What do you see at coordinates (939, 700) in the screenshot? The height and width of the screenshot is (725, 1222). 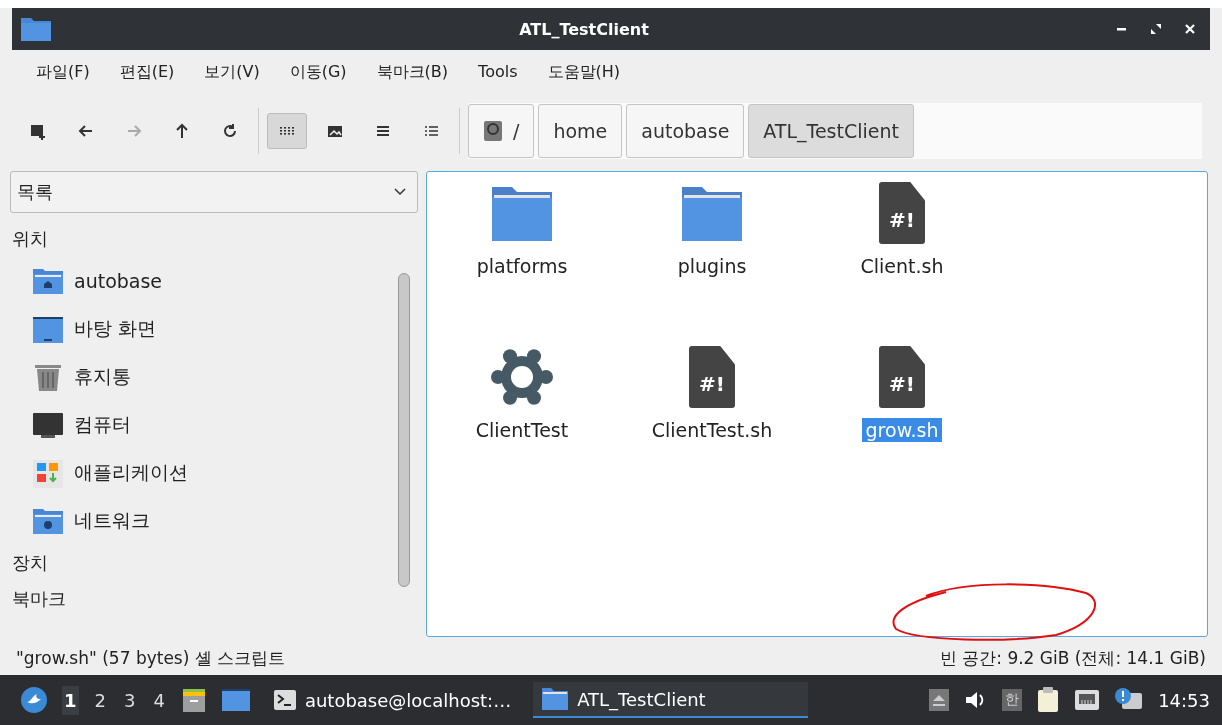 I see `eject-icon` at bounding box center [939, 700].